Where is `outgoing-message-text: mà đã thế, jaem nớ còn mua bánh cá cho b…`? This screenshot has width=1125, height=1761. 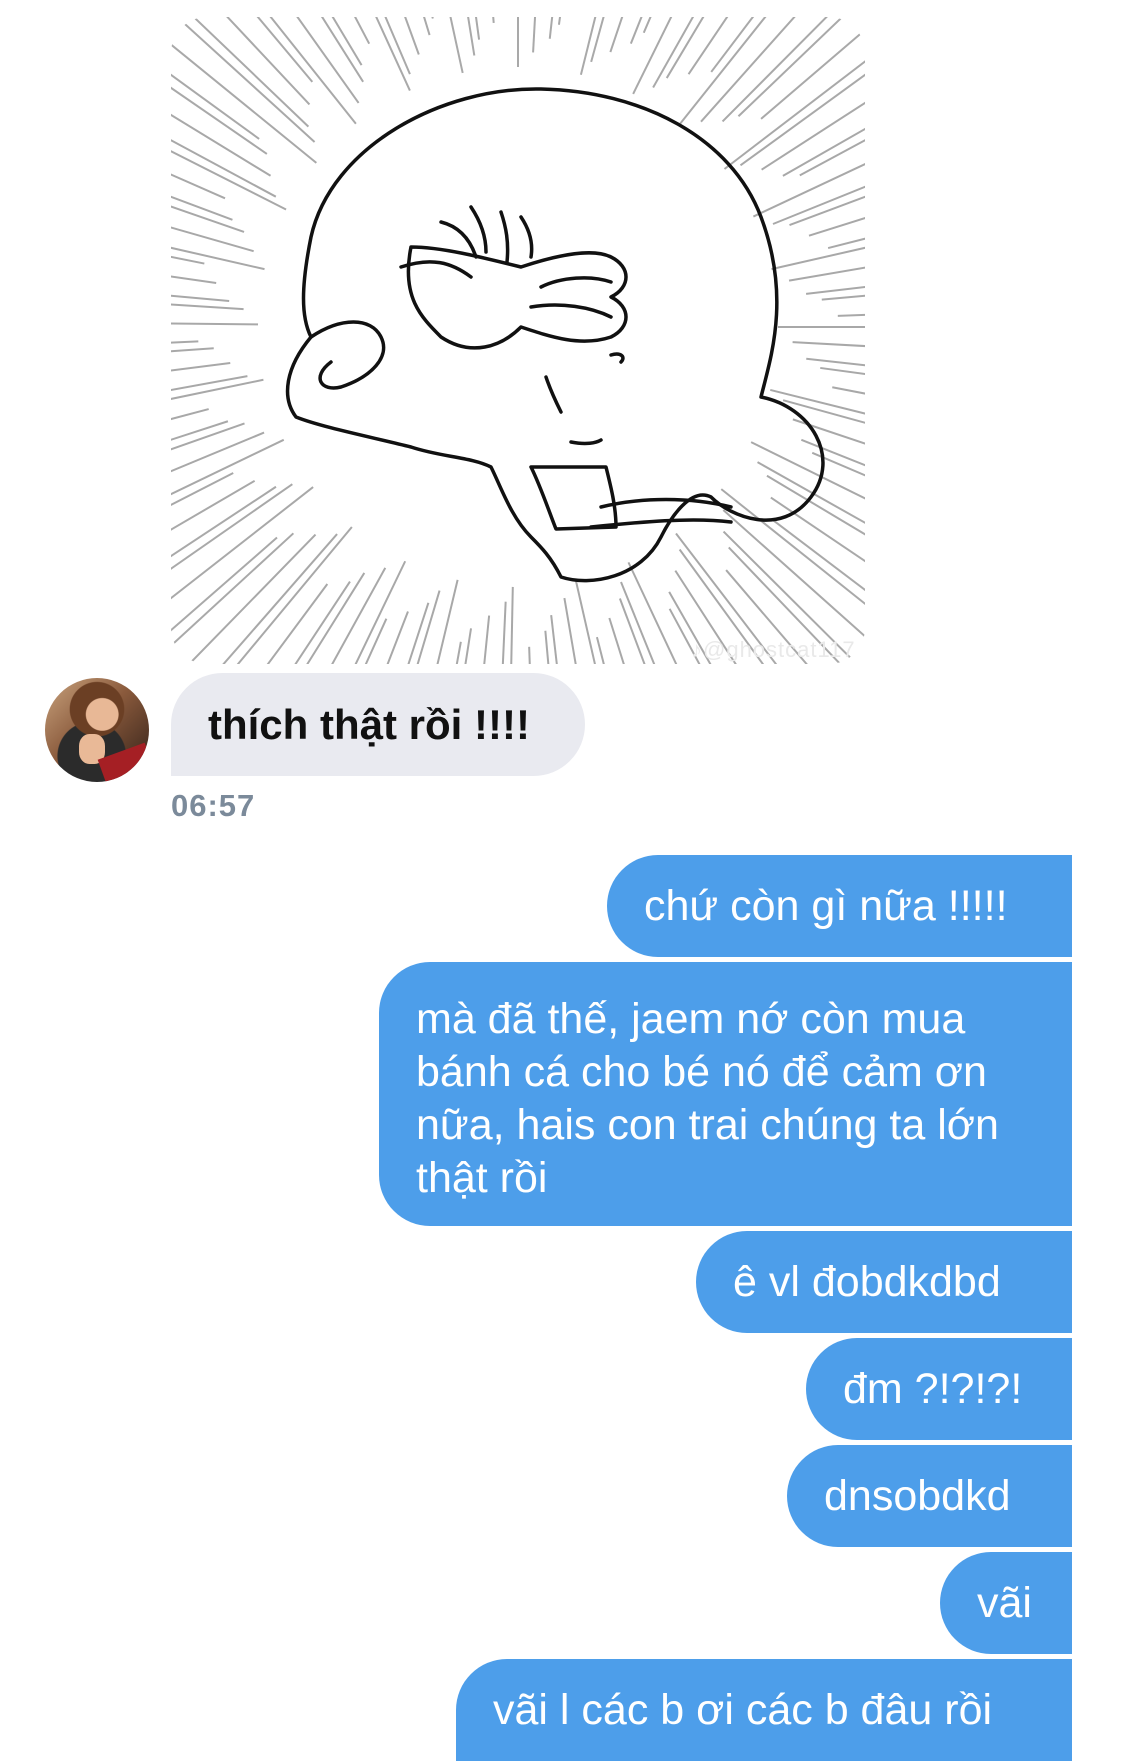
outgoing-message-text: mà đã thế, jaem nớ còn mua bánh cá cho b… is located at coordinates (707, 1098).